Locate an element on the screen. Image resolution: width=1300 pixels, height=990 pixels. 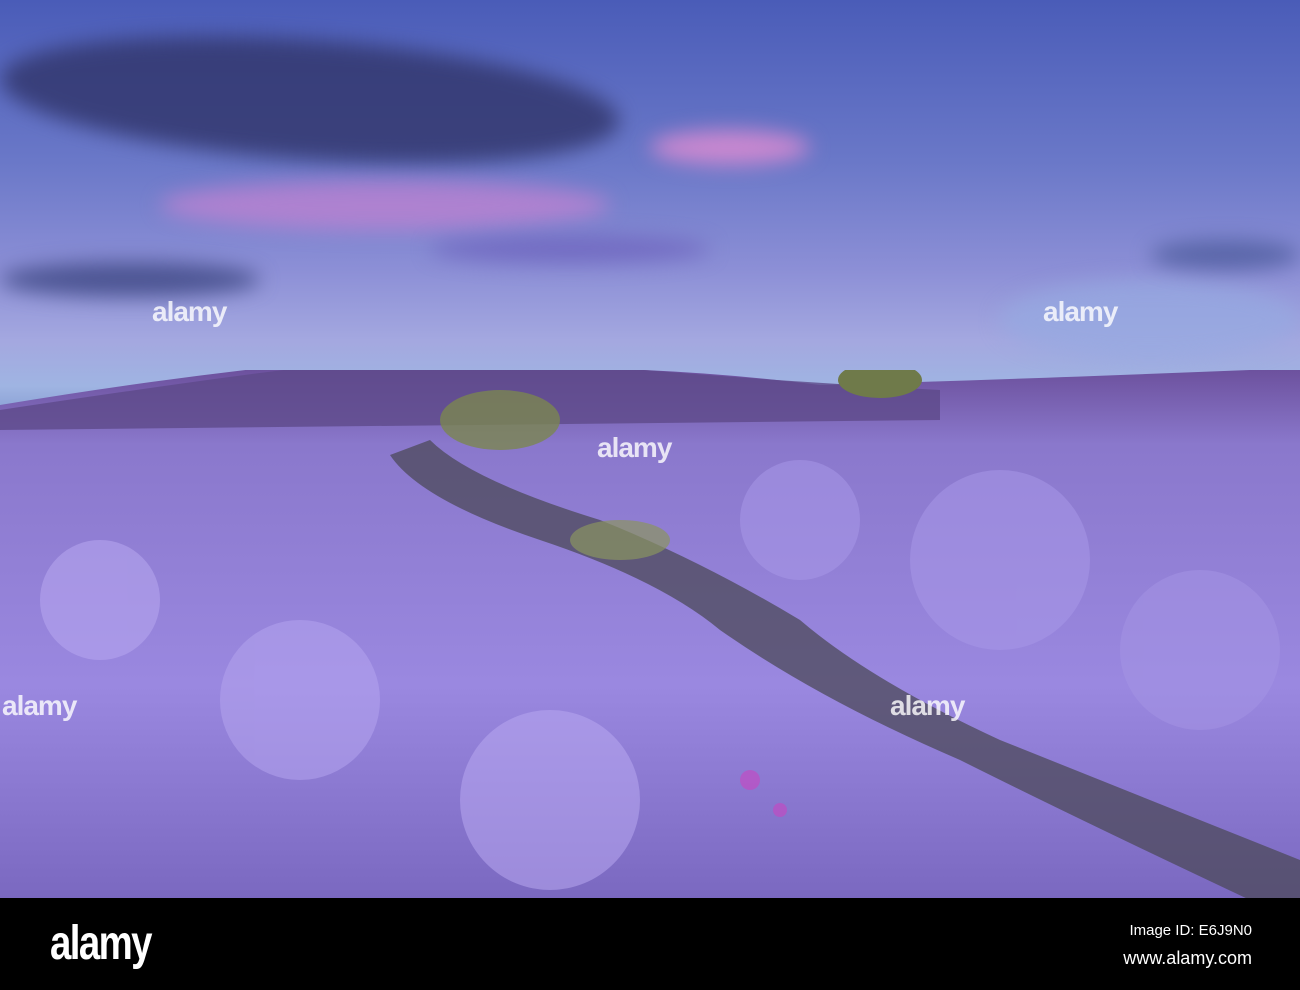
site-url: www.alamy.com is located at coordinates (1187, 958).